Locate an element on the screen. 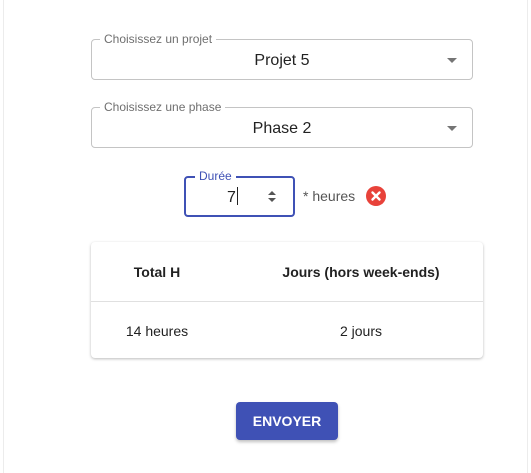 Image resolution: width=531 pixels, height=473 pixels. project-select: Choisissez un projet Projet 5 is located at coordinates (282, 56).